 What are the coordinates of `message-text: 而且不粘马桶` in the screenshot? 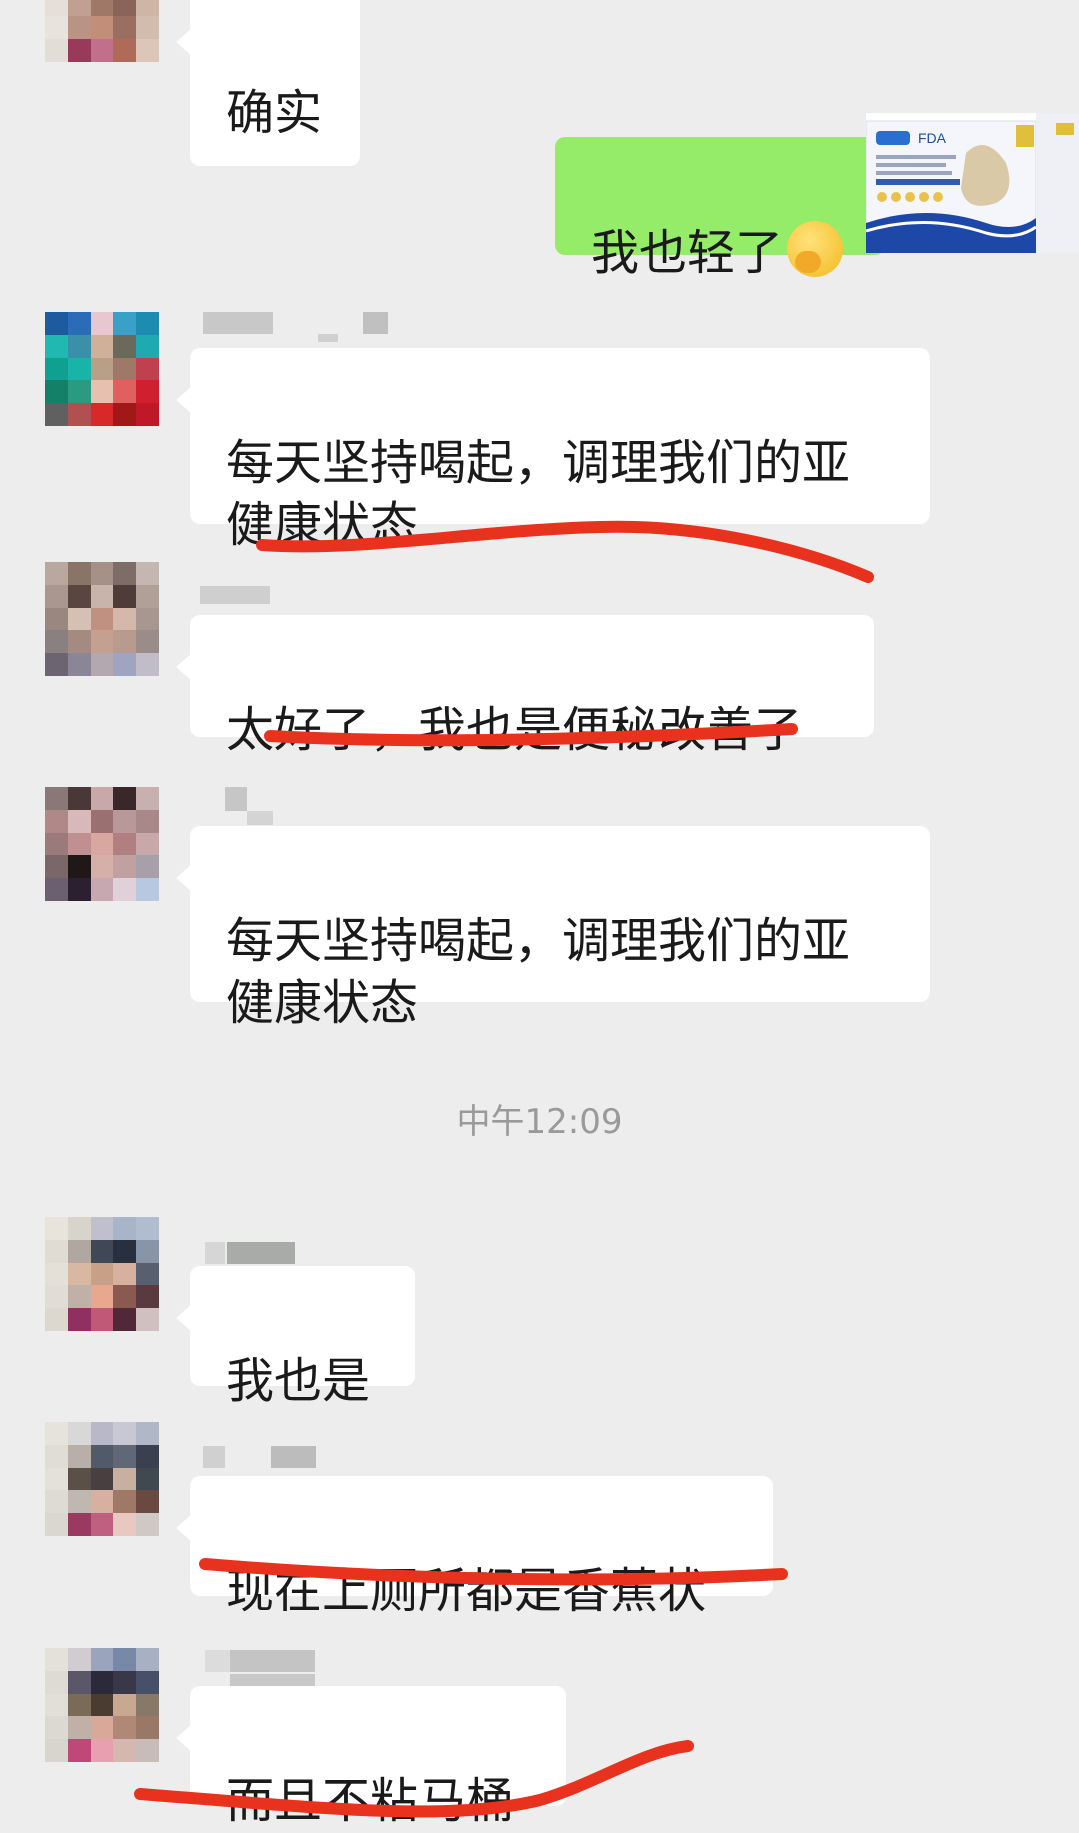 It's located at (370, 1801).